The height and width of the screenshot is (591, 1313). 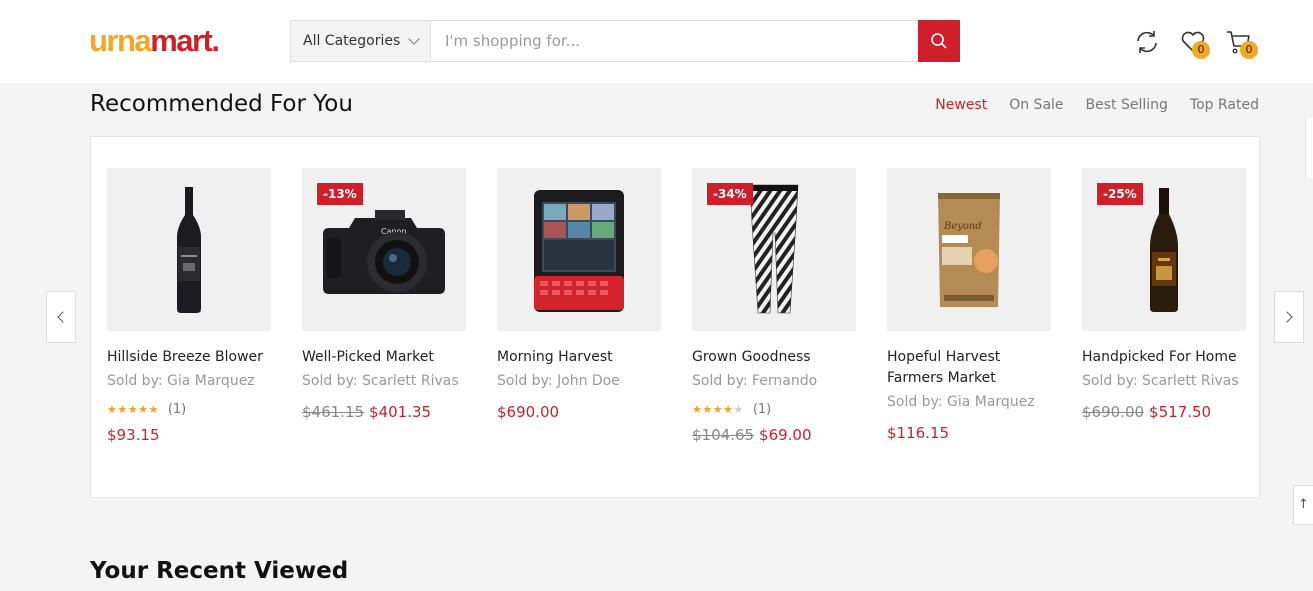 I want to click on search-bar: All Categories, so click(x=625, y=41).